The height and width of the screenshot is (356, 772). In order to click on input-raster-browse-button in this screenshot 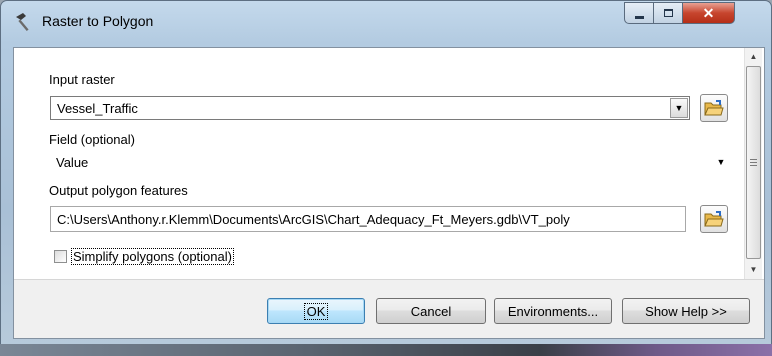, I will do `click(714, 108)`.